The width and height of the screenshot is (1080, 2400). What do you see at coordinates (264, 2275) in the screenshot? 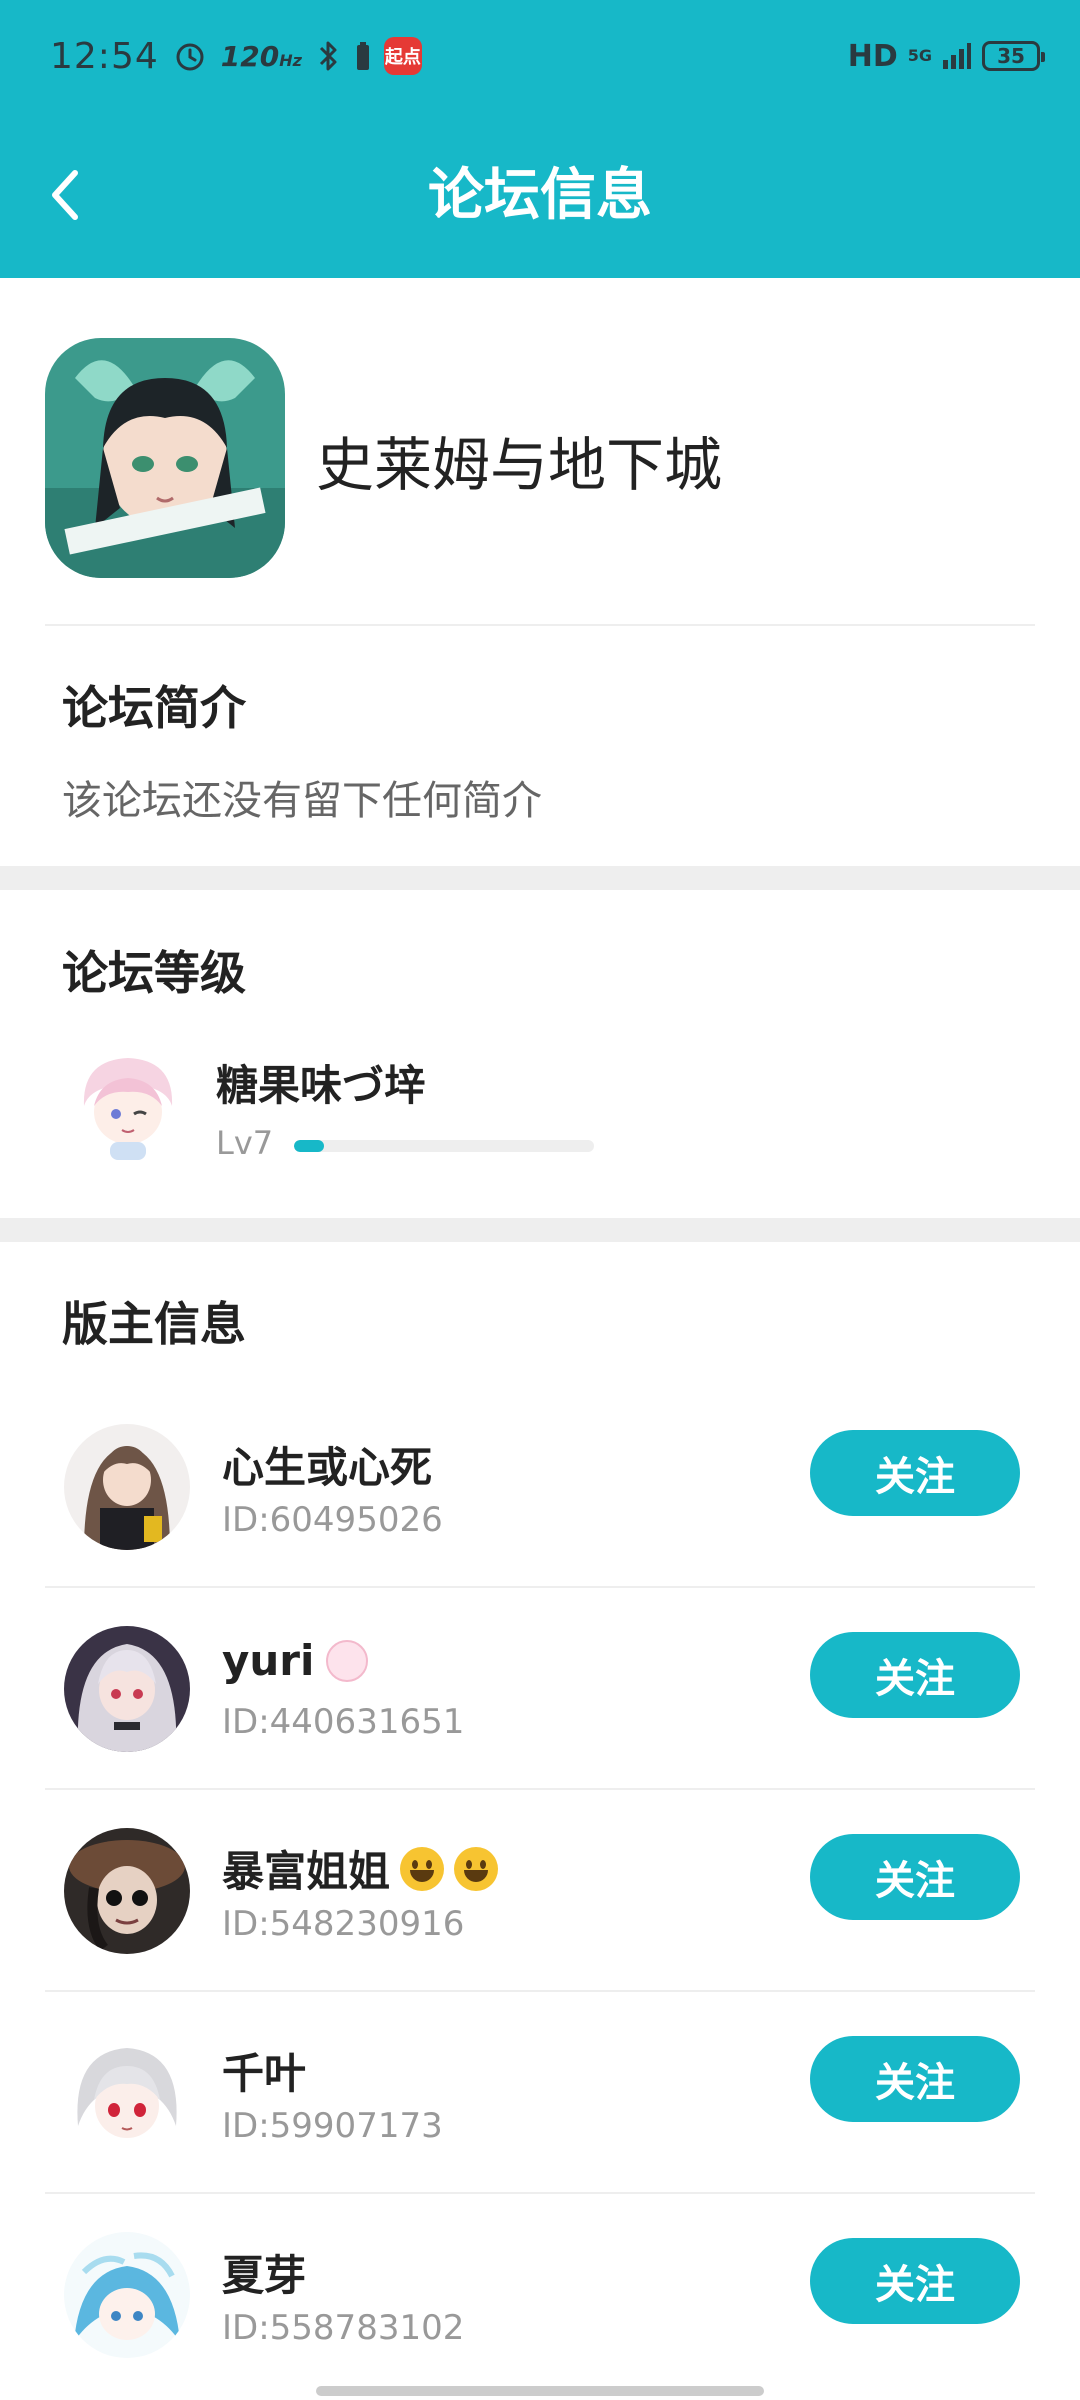
I see `moderator-name-text: 夏芽` at bounding box center [264, 2275].